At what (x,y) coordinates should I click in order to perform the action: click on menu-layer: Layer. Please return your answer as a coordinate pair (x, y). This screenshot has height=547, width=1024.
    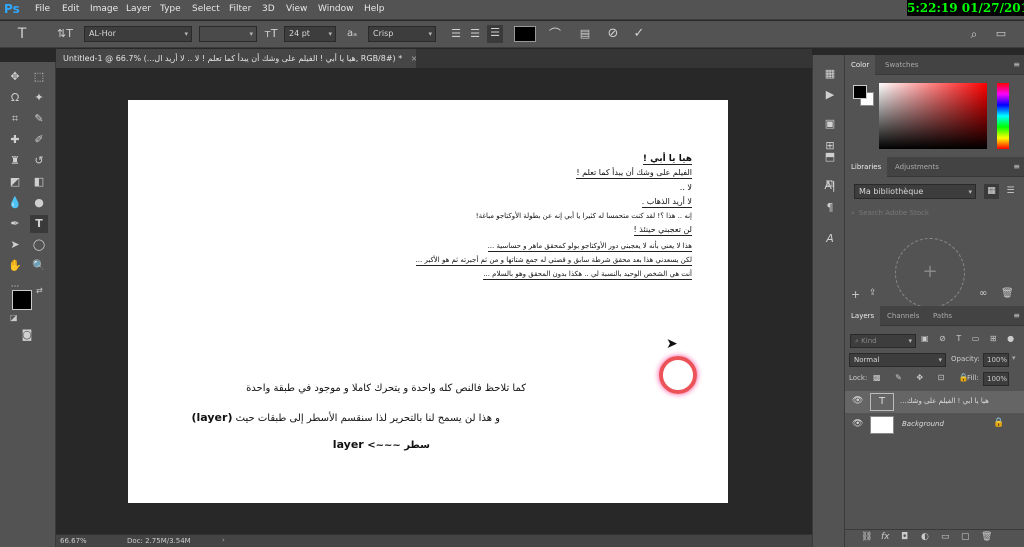
    Looking at the image, I should click on (138, 9).